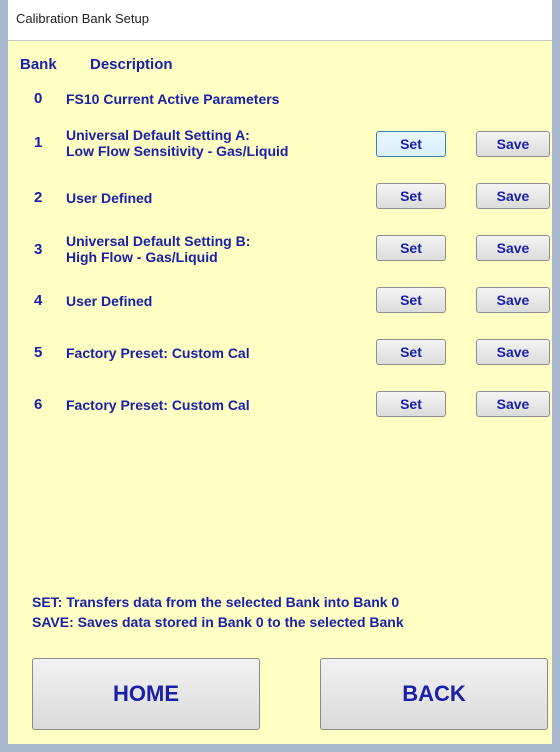 The width and height of the screenshot is (560, 752). What do you see at coordinates (82, 18) in the screenshot?
I see `window-title: Calibration Bank Setup` at bounding box center [82, 18].